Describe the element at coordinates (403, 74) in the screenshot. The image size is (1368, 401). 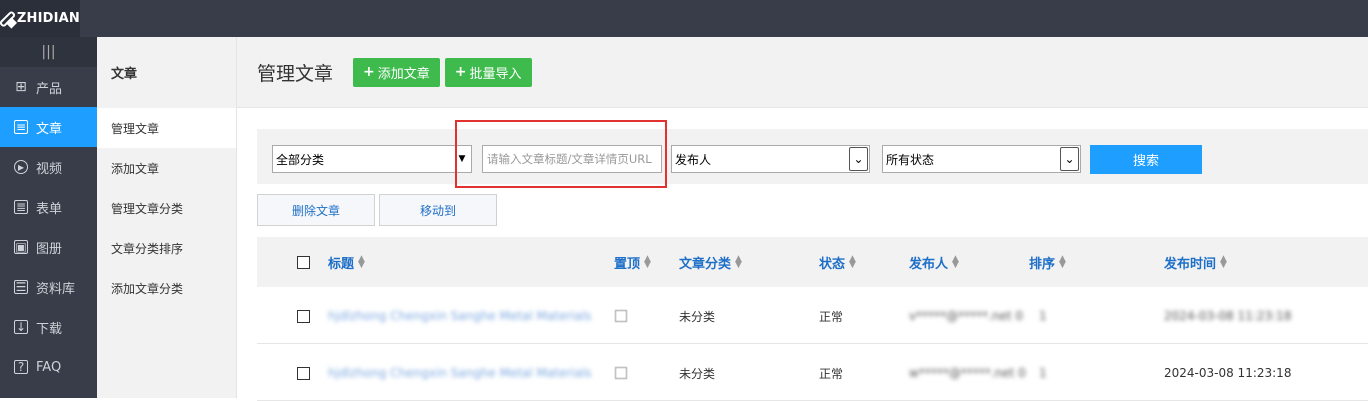
I see `add-article-label: 添加文章` at that location.